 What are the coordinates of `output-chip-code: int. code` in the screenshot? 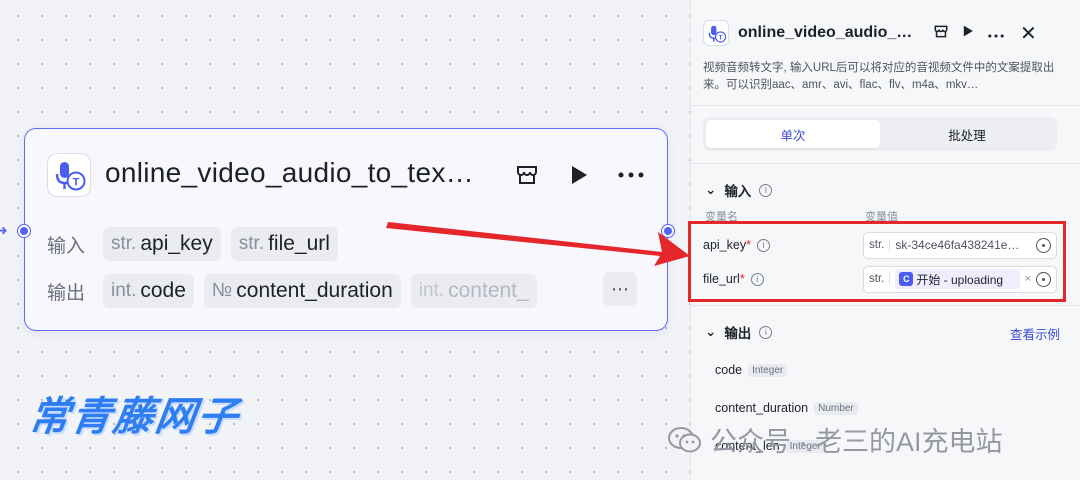 It's located at (148, 291).